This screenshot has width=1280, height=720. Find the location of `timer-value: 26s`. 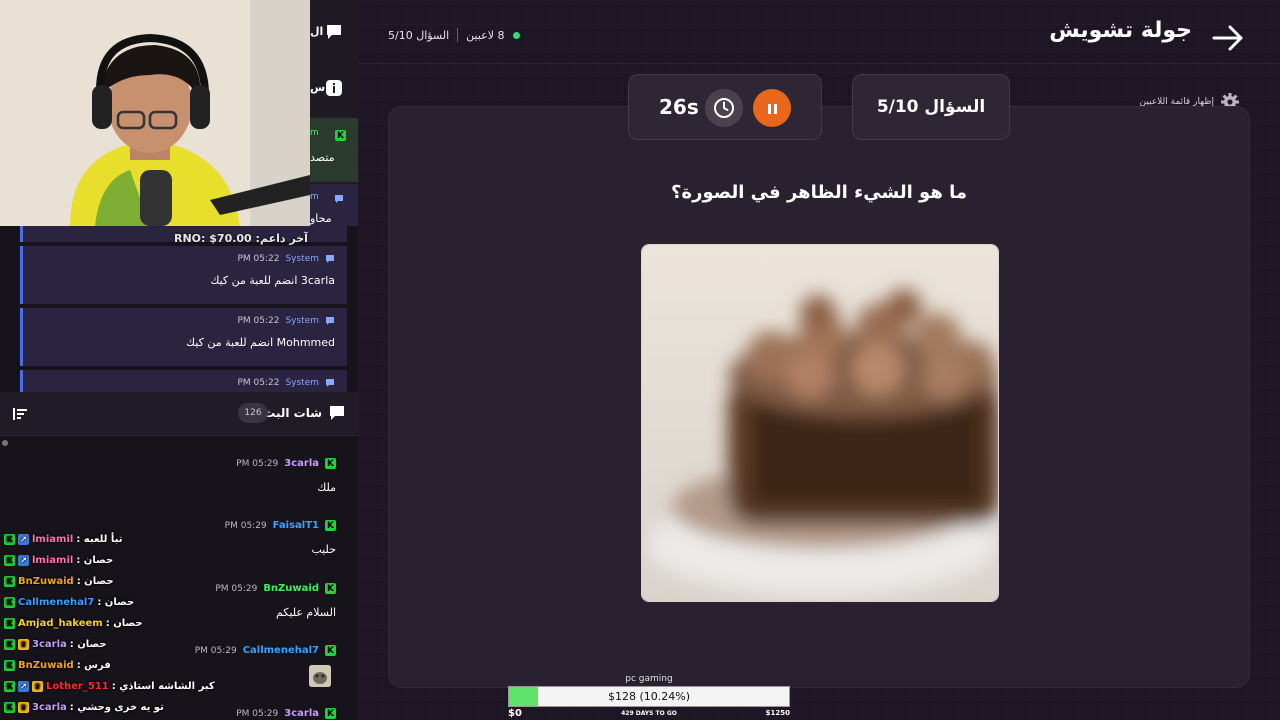

timer-value: 26s is located at coordinates (679, 107).